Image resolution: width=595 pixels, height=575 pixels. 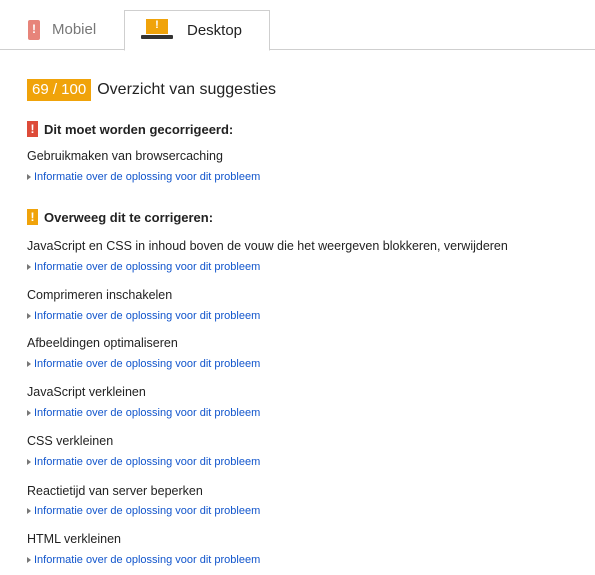 What do you see at coordinates (157, 37) in the screenshot?
I see `monitor-base-icon` at bounding box center [157, 37].